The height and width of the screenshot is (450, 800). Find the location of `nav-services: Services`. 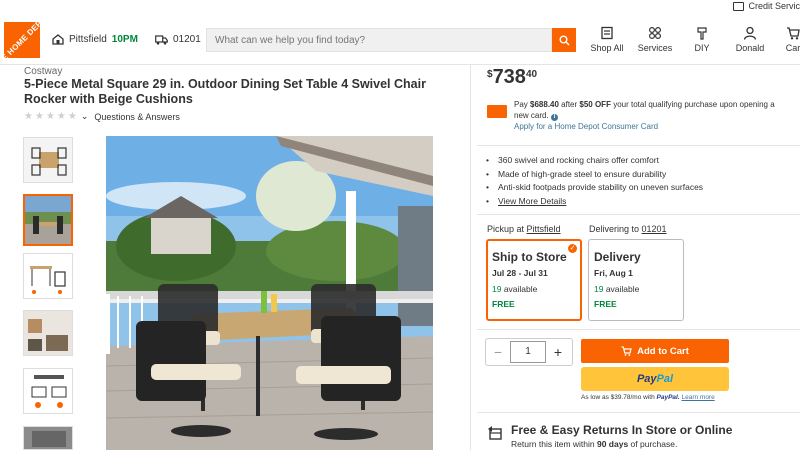

nav-services: Services is located at coordinates (655, 40).